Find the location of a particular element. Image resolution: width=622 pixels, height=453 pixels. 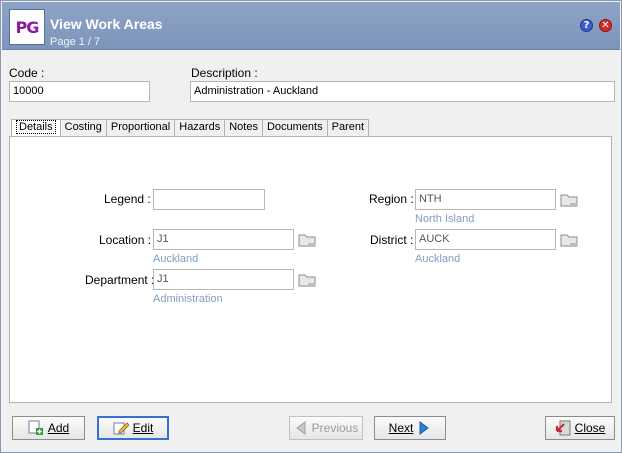

tab-notes: Notes is located at coordinates (243, 127).